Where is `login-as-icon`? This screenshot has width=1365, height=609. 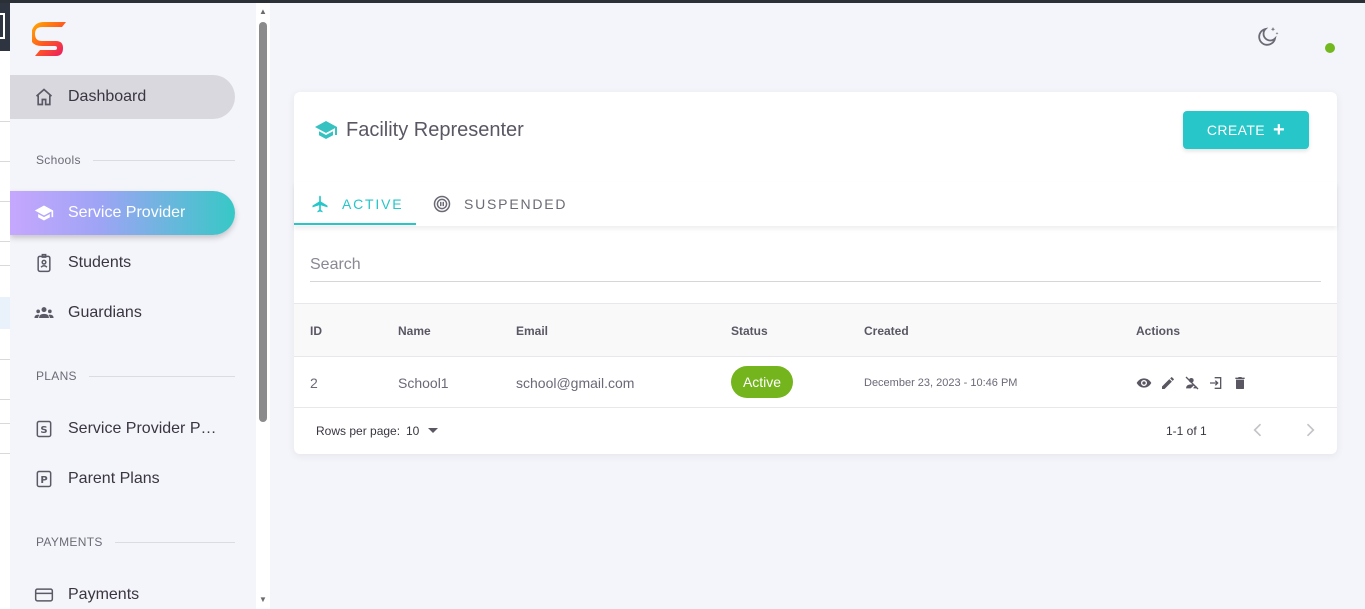 login-as-icon is located at coordinates (1216, 383).